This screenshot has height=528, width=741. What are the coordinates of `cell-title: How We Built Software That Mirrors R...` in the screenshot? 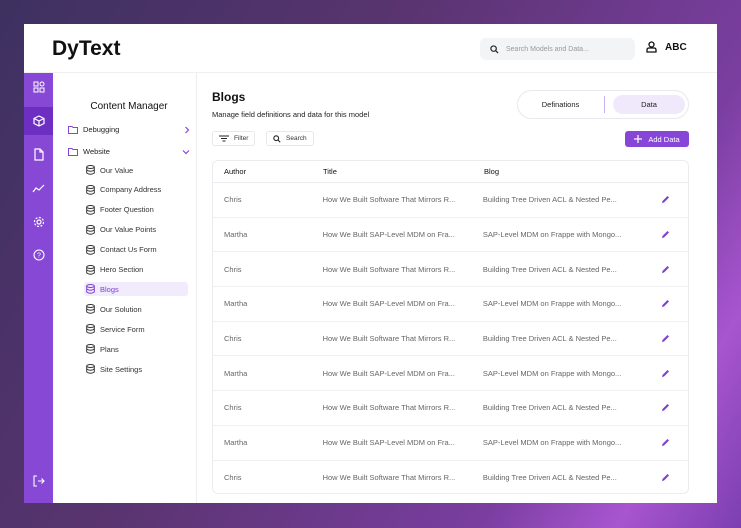 It's located at (389, 478).